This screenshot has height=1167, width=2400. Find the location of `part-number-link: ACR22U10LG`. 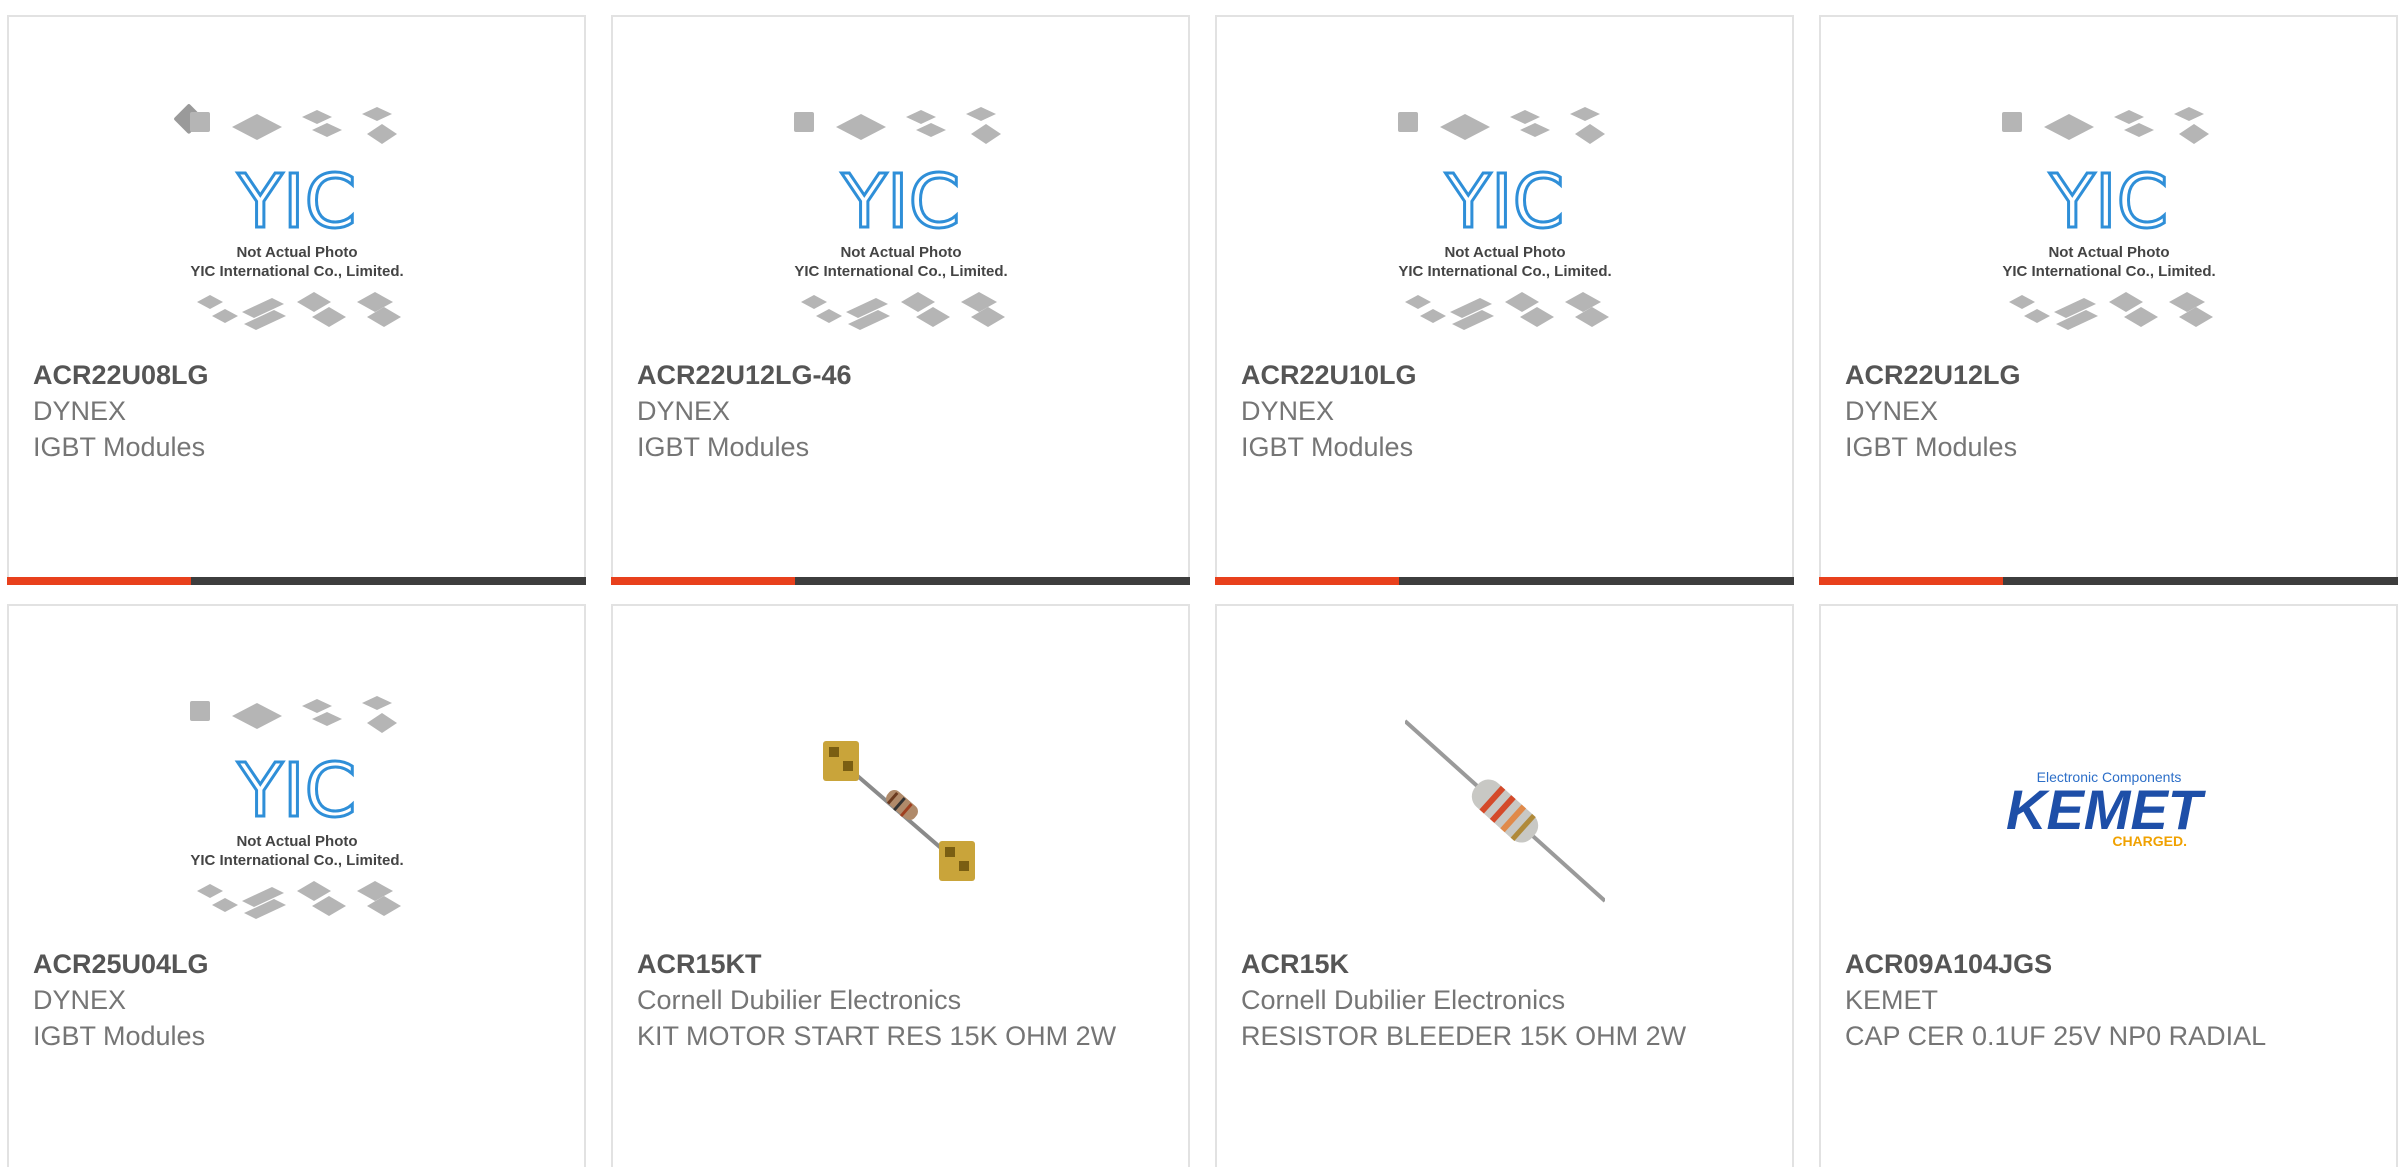

part-number-link: ACR22U10LG is located at coordinates (1504, 375).